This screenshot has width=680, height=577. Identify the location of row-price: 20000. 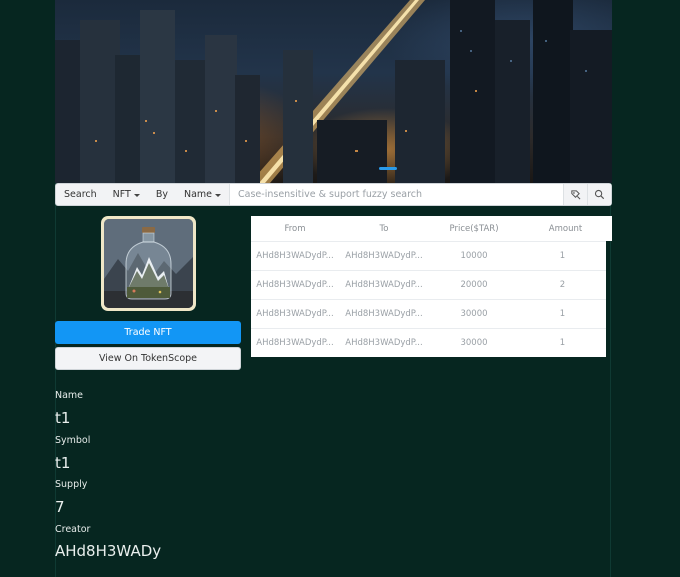
(474, 285).